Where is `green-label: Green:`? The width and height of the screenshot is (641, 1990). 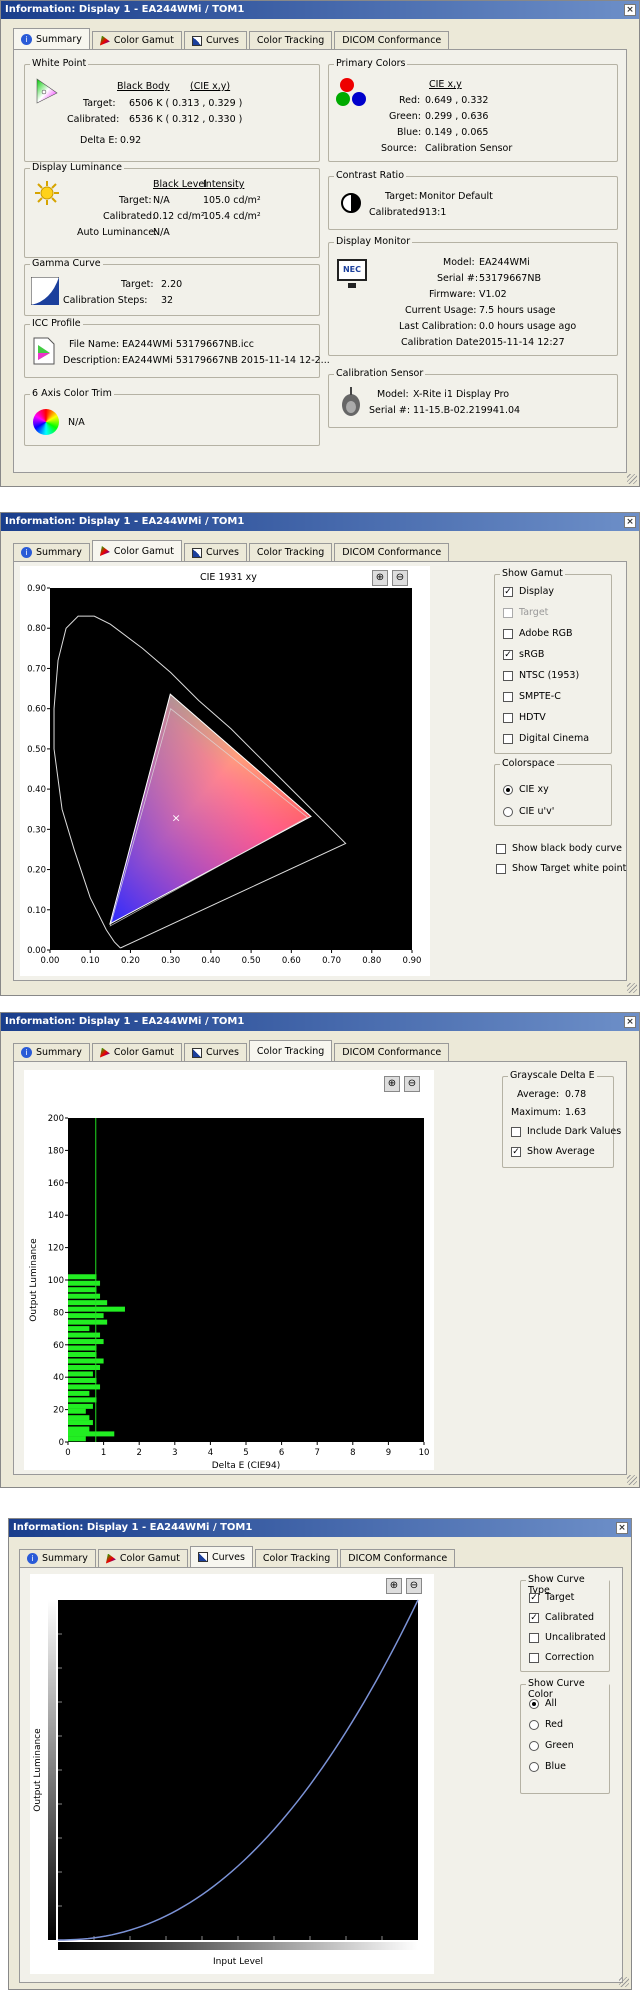
green-label: Green: is located at coordinates (405, 116).